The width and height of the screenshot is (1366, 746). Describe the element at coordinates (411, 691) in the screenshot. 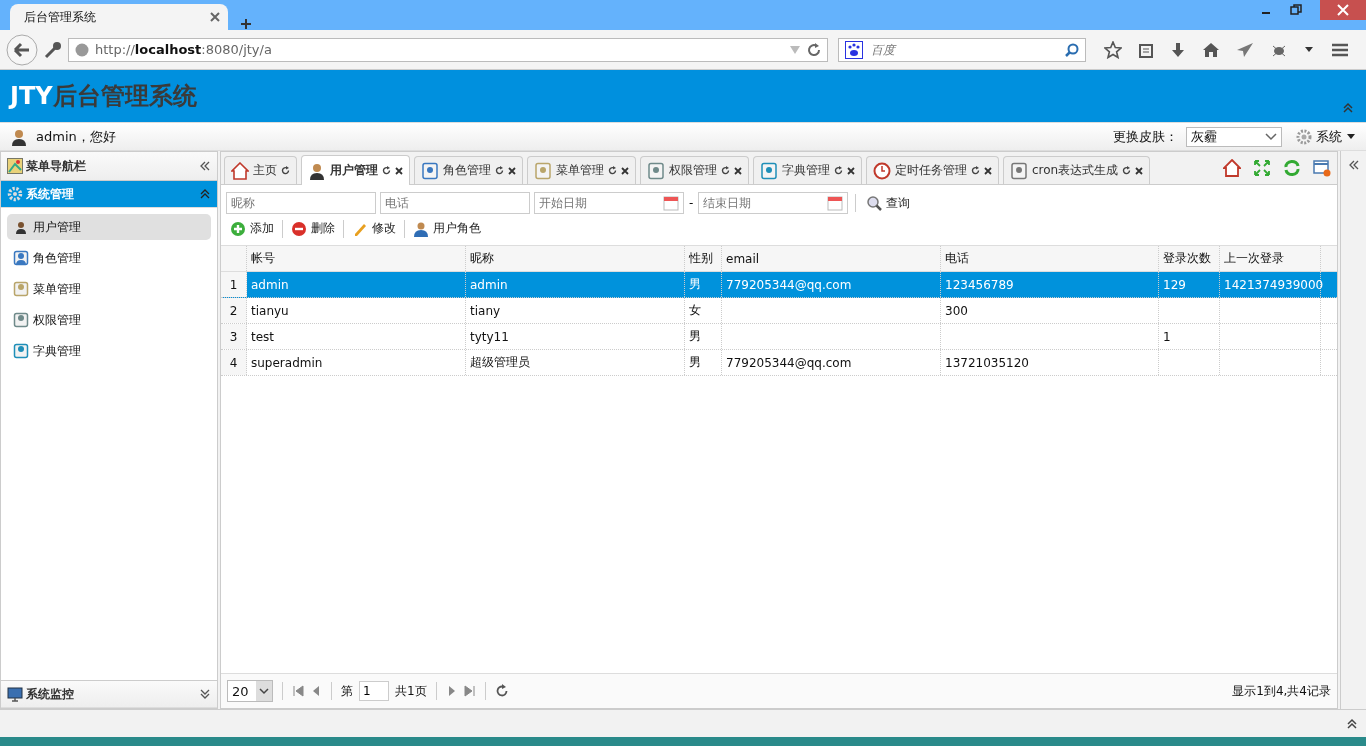

I see `total-pages-text: 共1页` at that location.